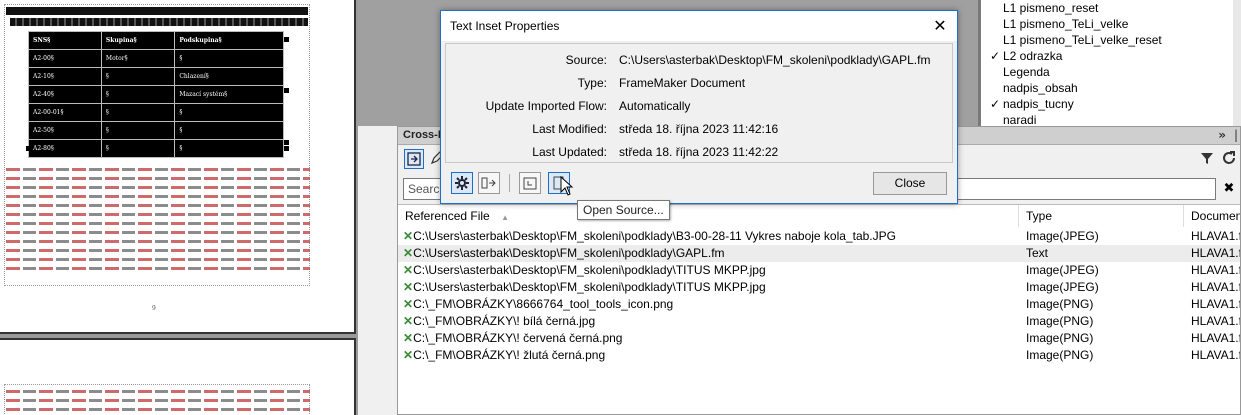 The image size is (1241, 415). What do you see at coordinates (1033, 56) in the screenshot?
I see `paragraph-format-label: L2 odrazka` at bounding box center [1033, 56].